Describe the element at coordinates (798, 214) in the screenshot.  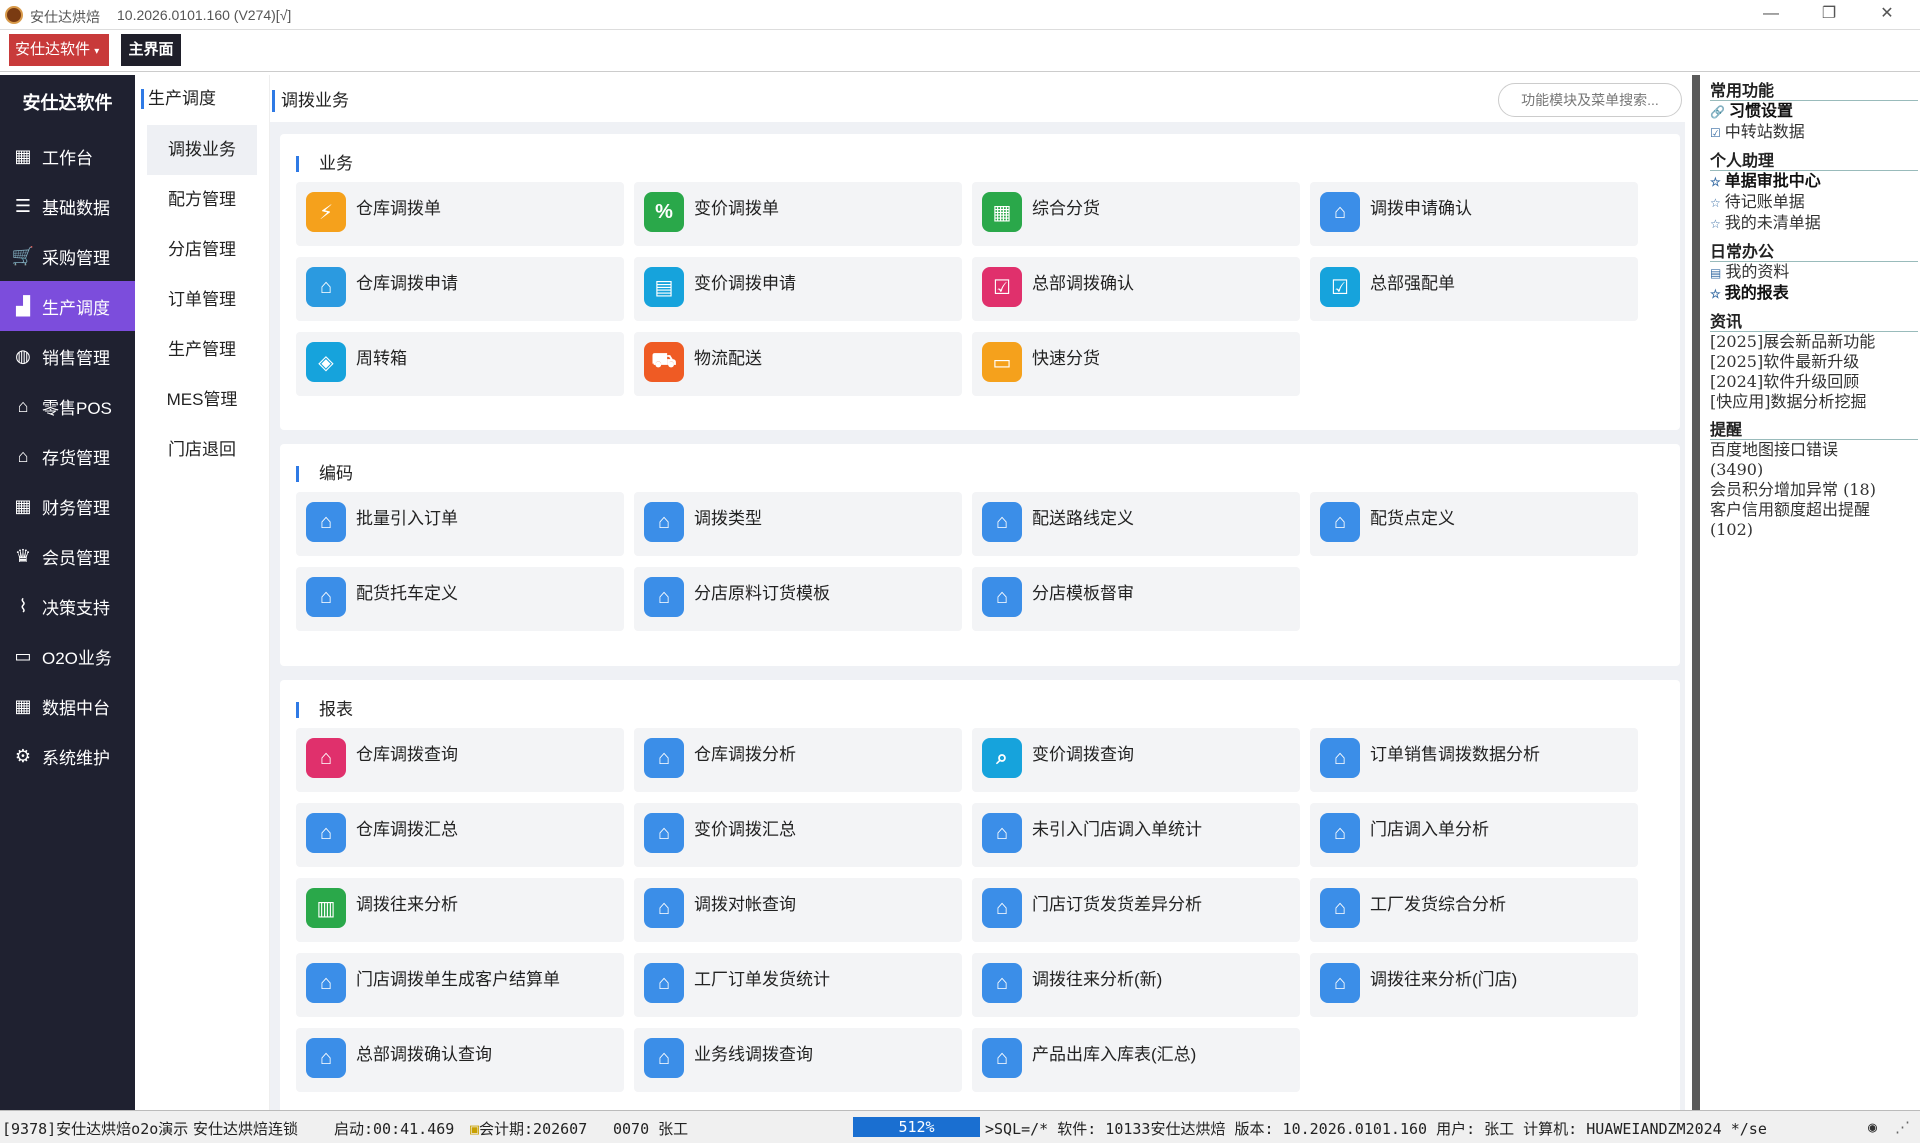
I see `function-card: % 变价调拨单` at that location.